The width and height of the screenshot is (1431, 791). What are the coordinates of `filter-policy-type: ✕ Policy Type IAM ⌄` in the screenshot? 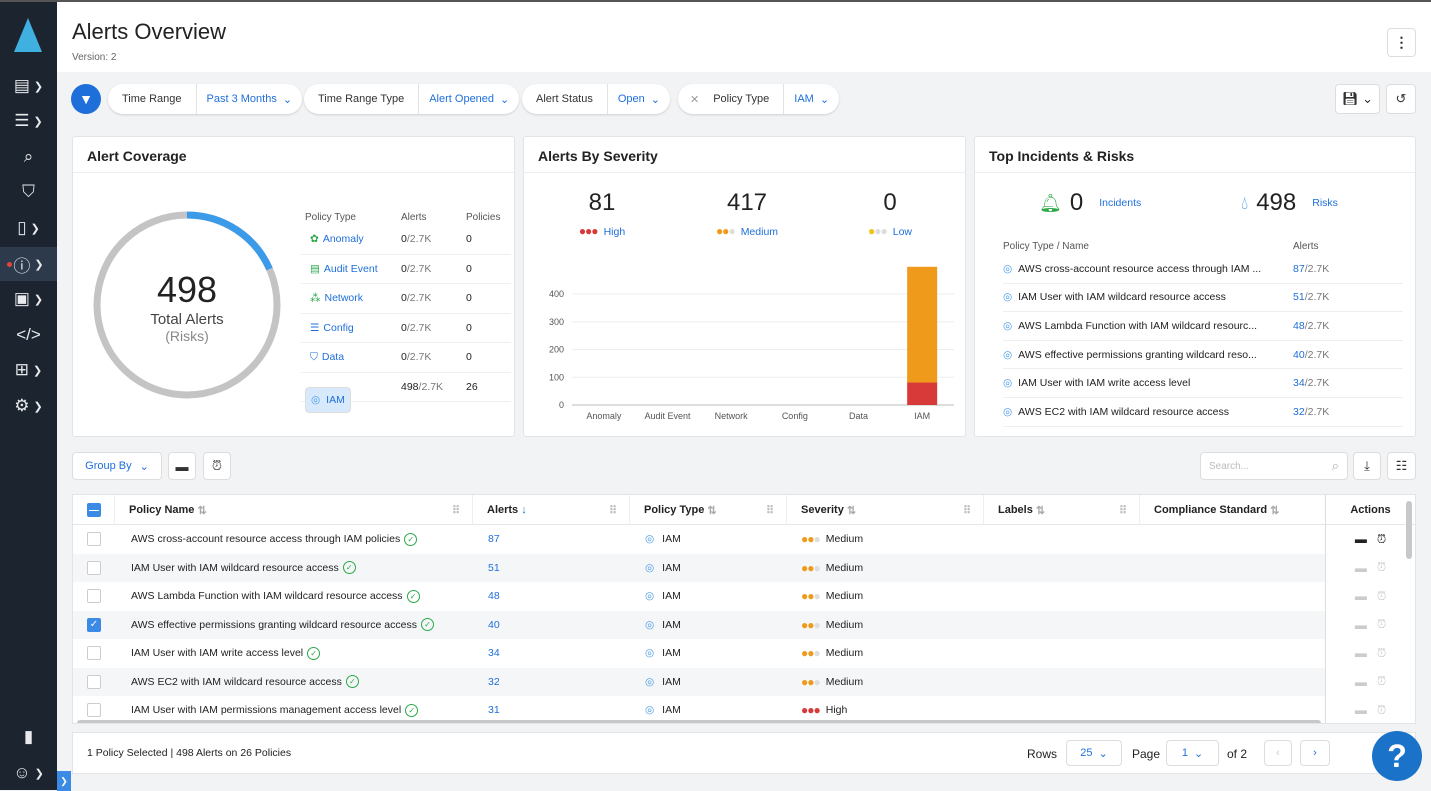 It's located at (759, 99).